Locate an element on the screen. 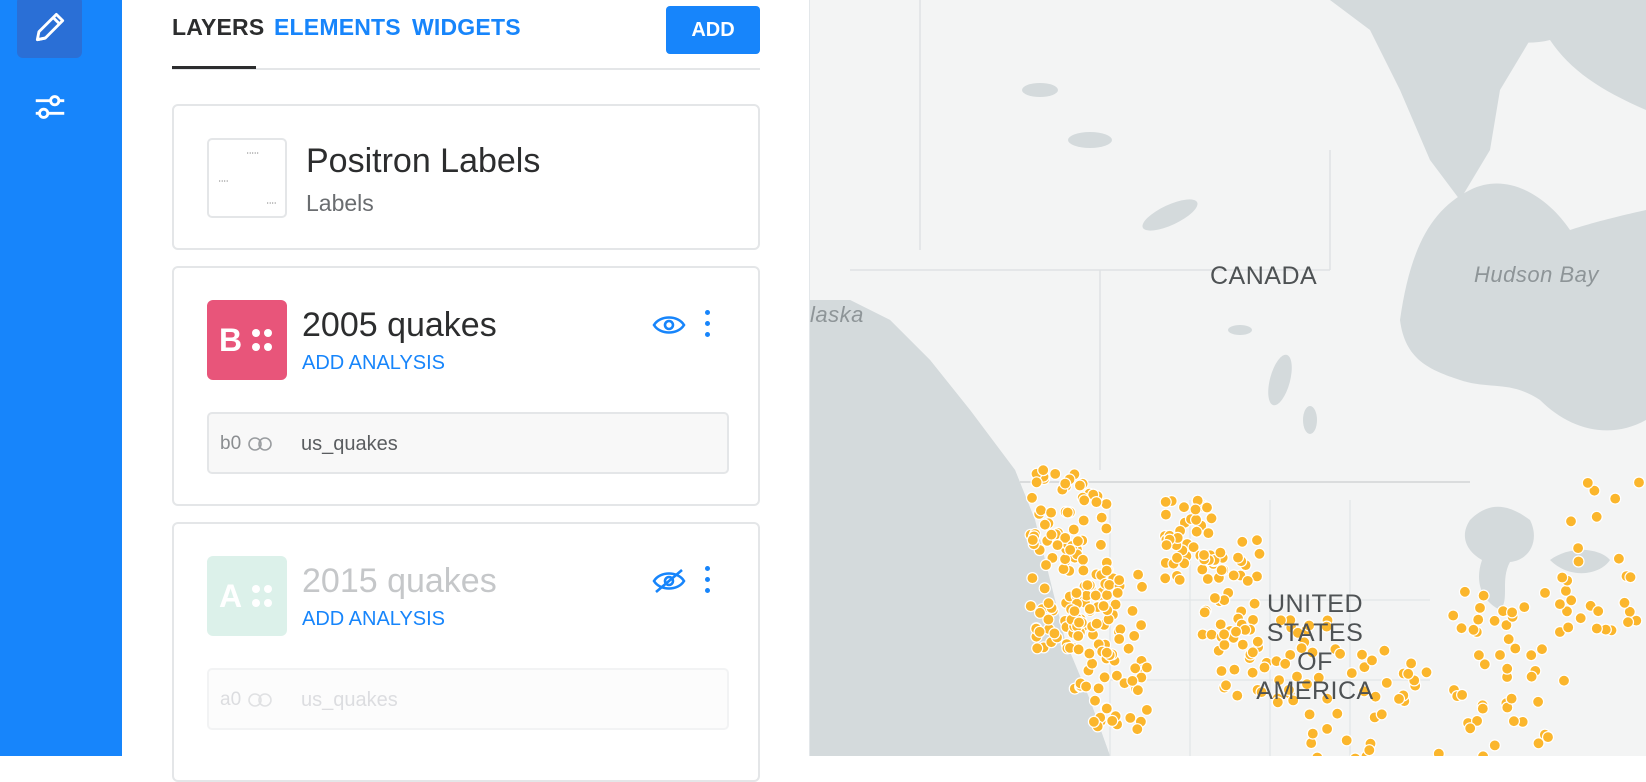  tab-widgets: WIDGETS is located at coordinates (466, 27).